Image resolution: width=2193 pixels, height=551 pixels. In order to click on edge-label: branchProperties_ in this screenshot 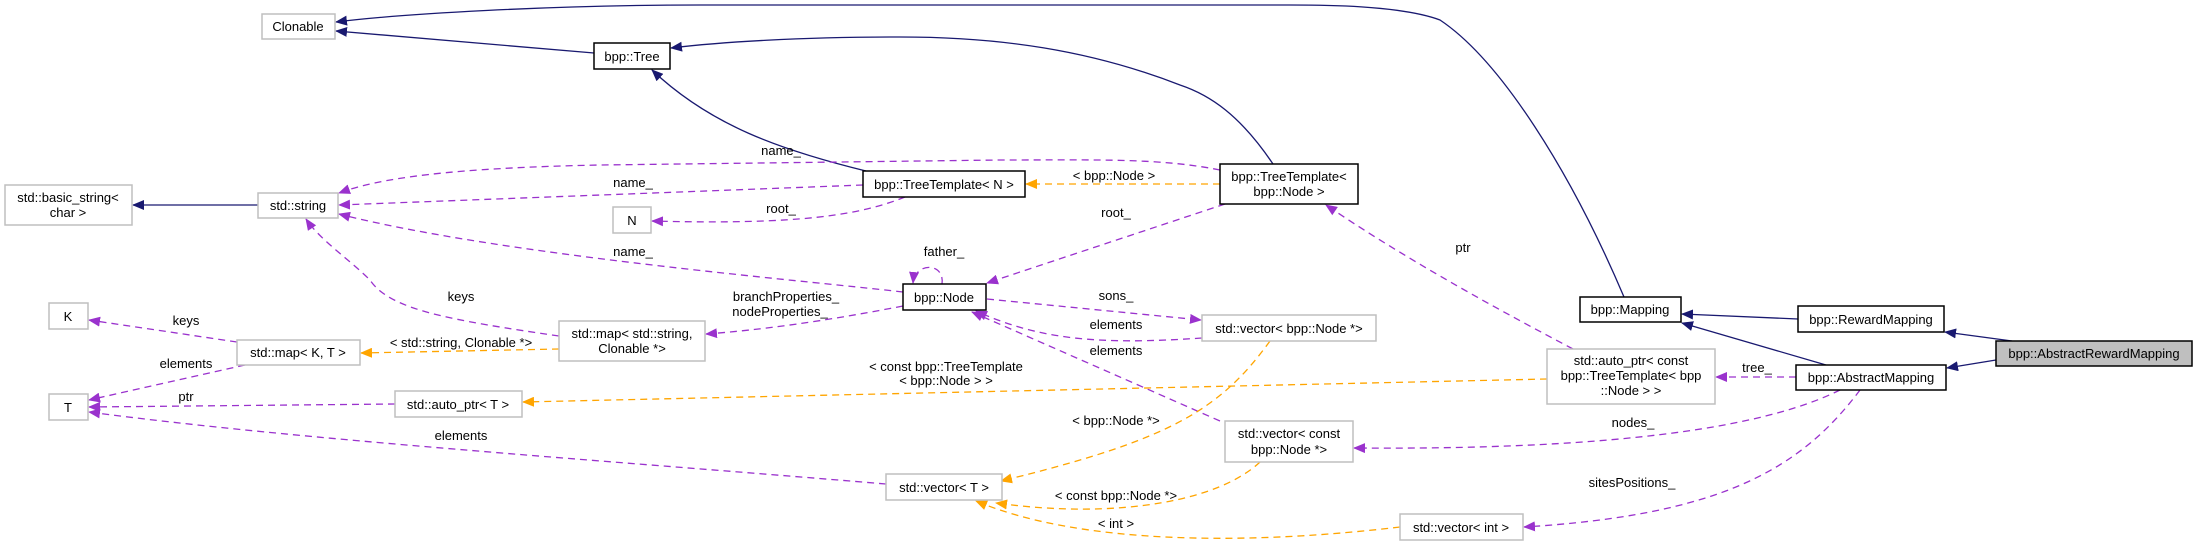, I will do `click(786, 296)`.